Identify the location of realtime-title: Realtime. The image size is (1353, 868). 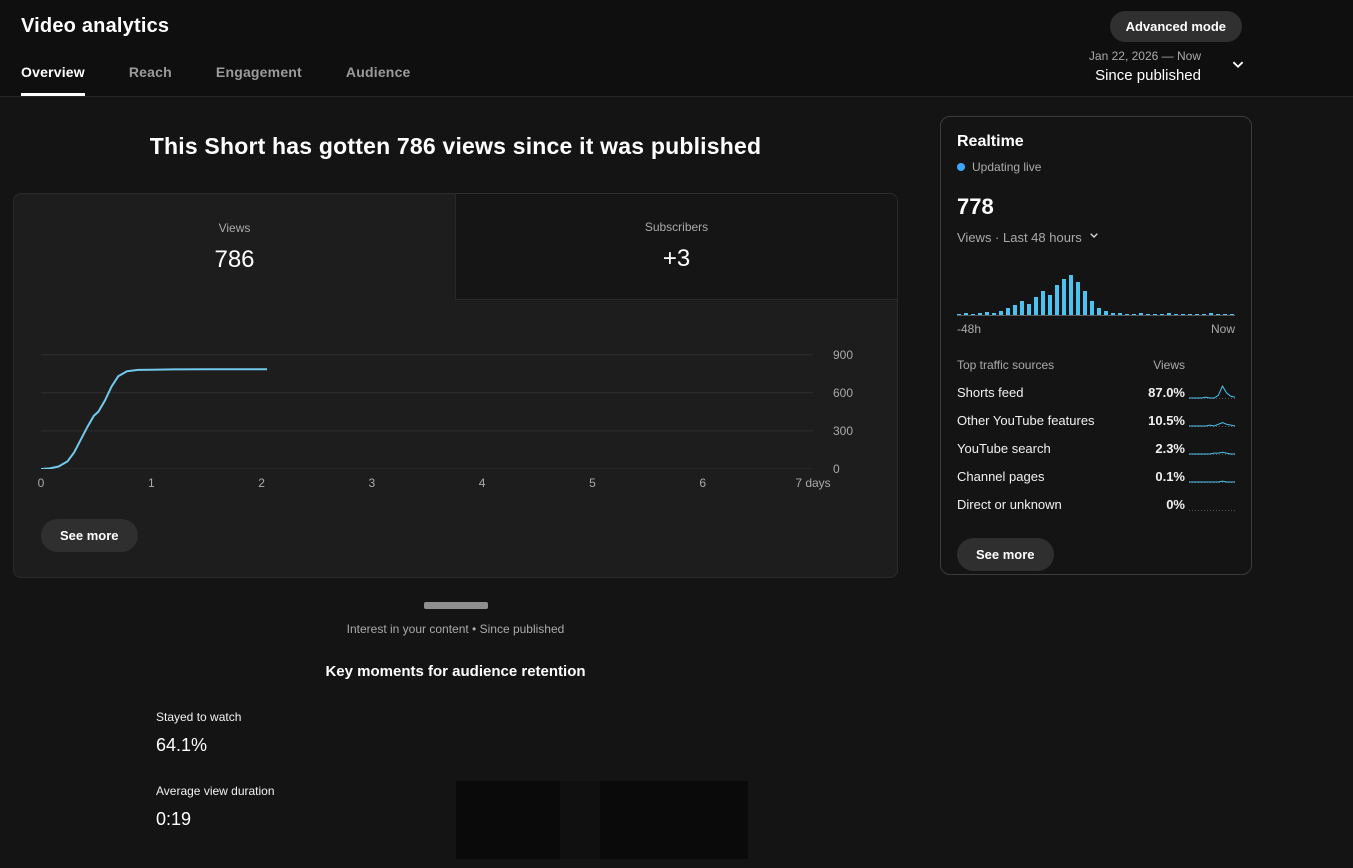
(990, 141).